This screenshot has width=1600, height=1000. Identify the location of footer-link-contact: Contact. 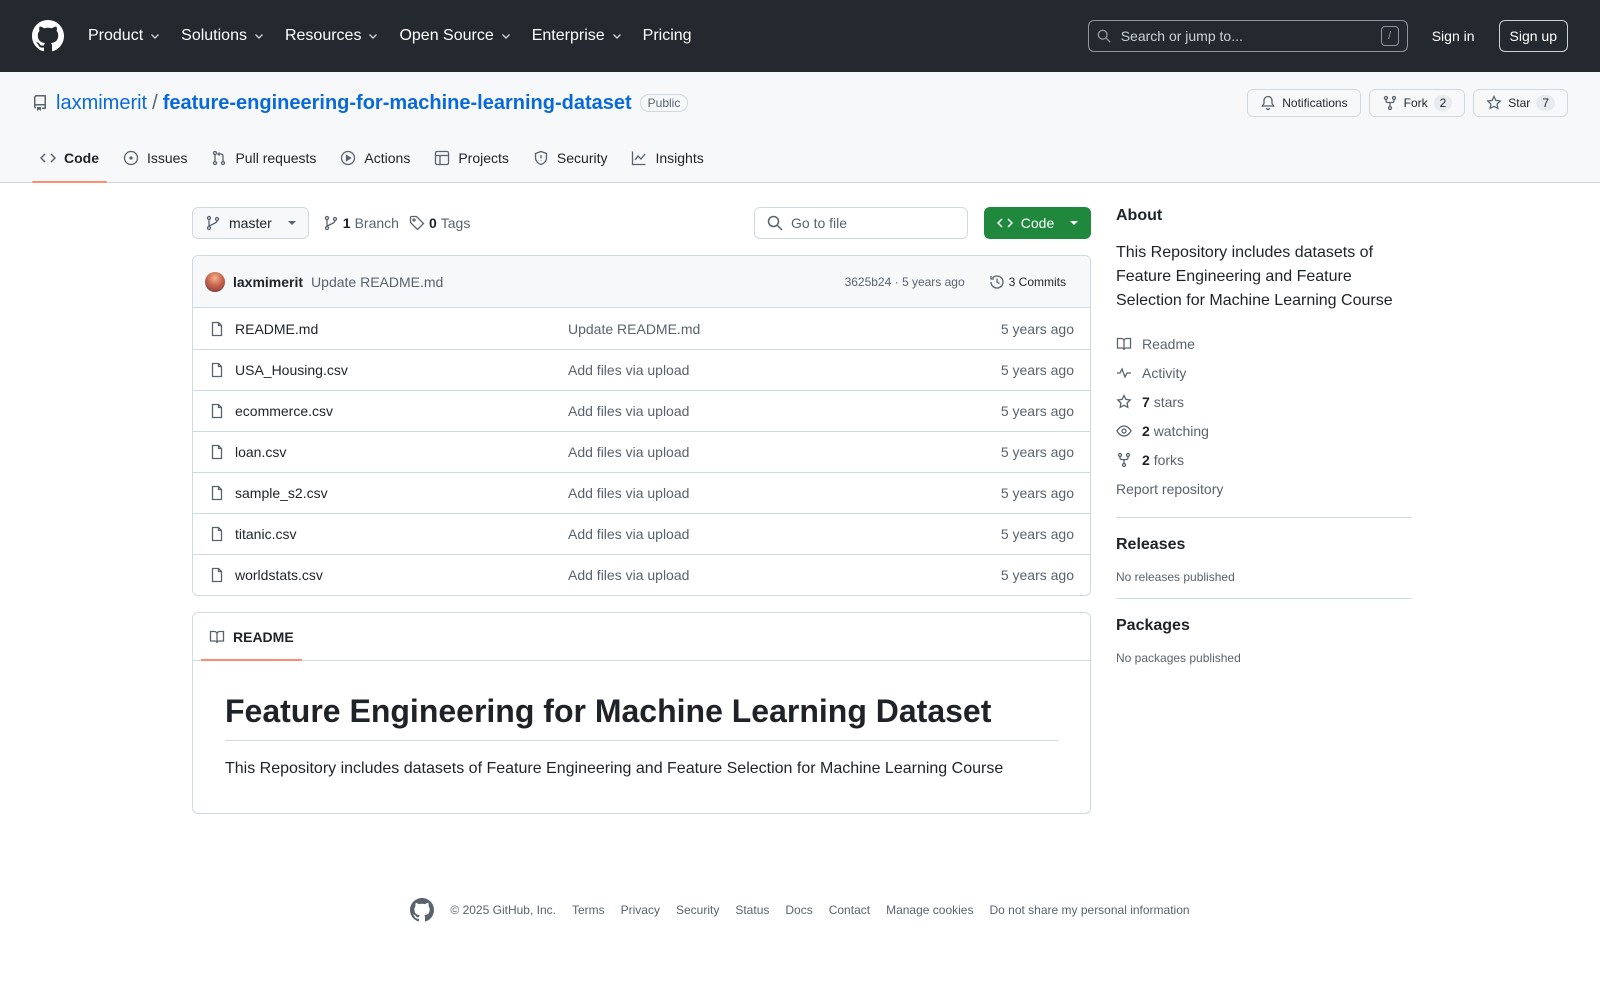
(849, 910).